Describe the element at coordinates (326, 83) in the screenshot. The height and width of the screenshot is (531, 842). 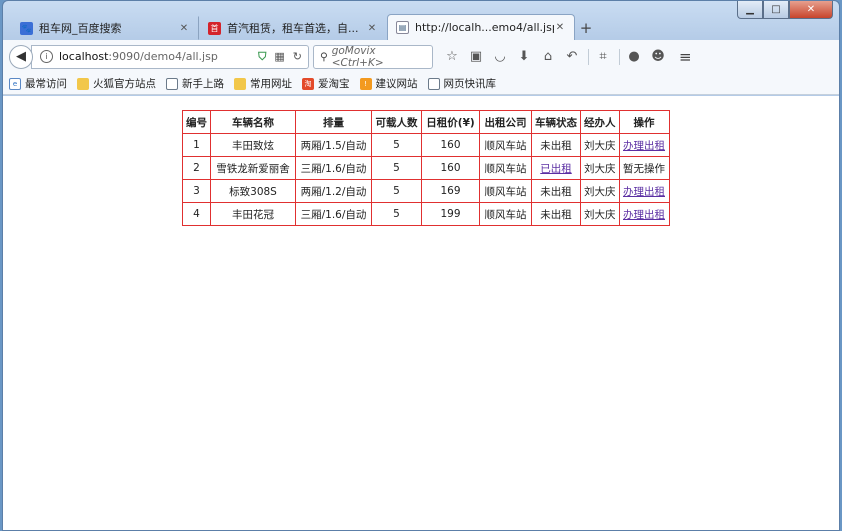
I see `bookmark-ai-taobao: 淘爱淘宝` at that location.